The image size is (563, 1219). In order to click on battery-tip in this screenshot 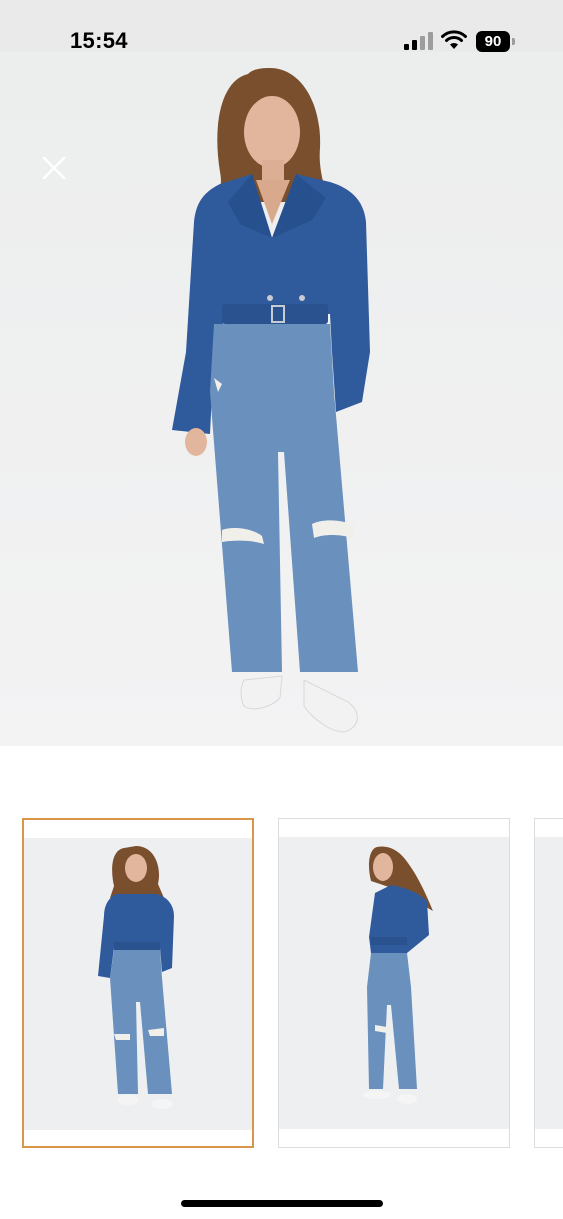, I will do `click(513, 41)`.